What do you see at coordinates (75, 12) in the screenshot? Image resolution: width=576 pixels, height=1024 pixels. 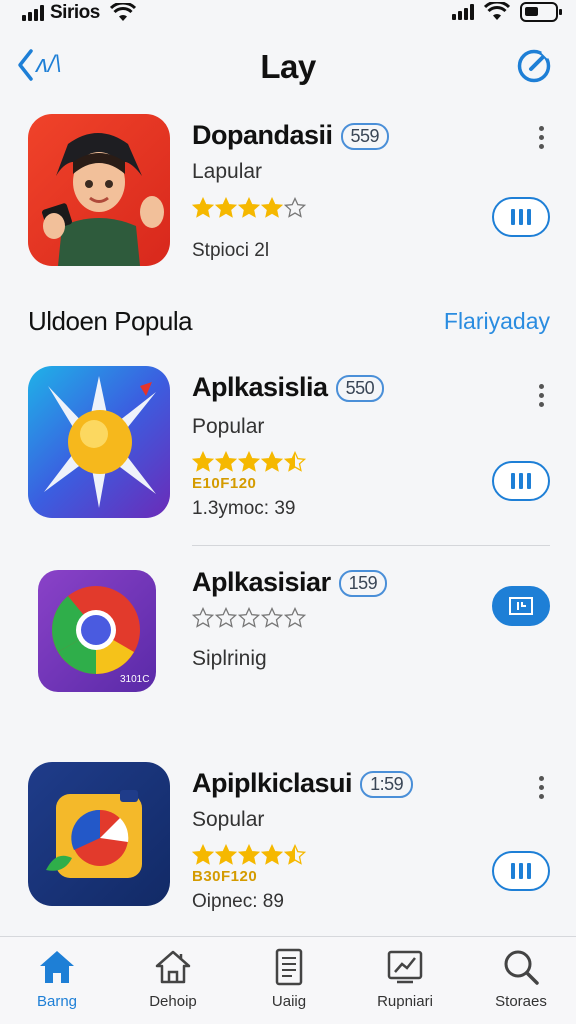 I see `carrier-name: Sirios` at bounding box center [75, 12].